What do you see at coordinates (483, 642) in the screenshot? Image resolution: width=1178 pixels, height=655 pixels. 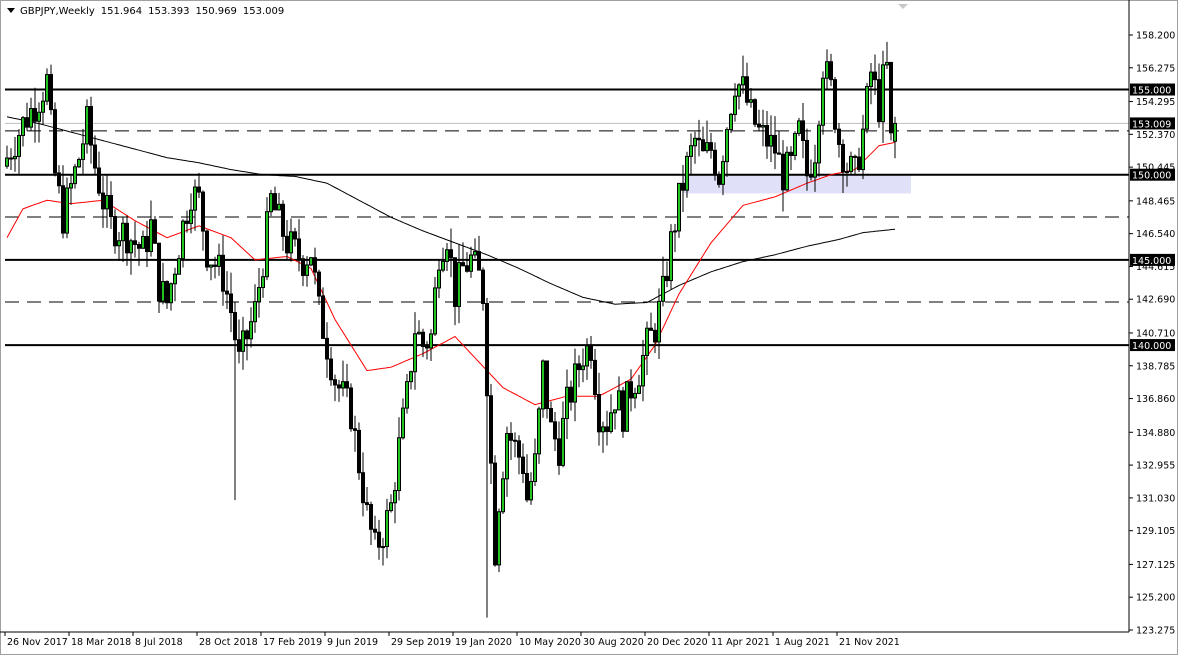 I see `time-tick-label: 19 Jan 2020` at bounding box center [483, 642].